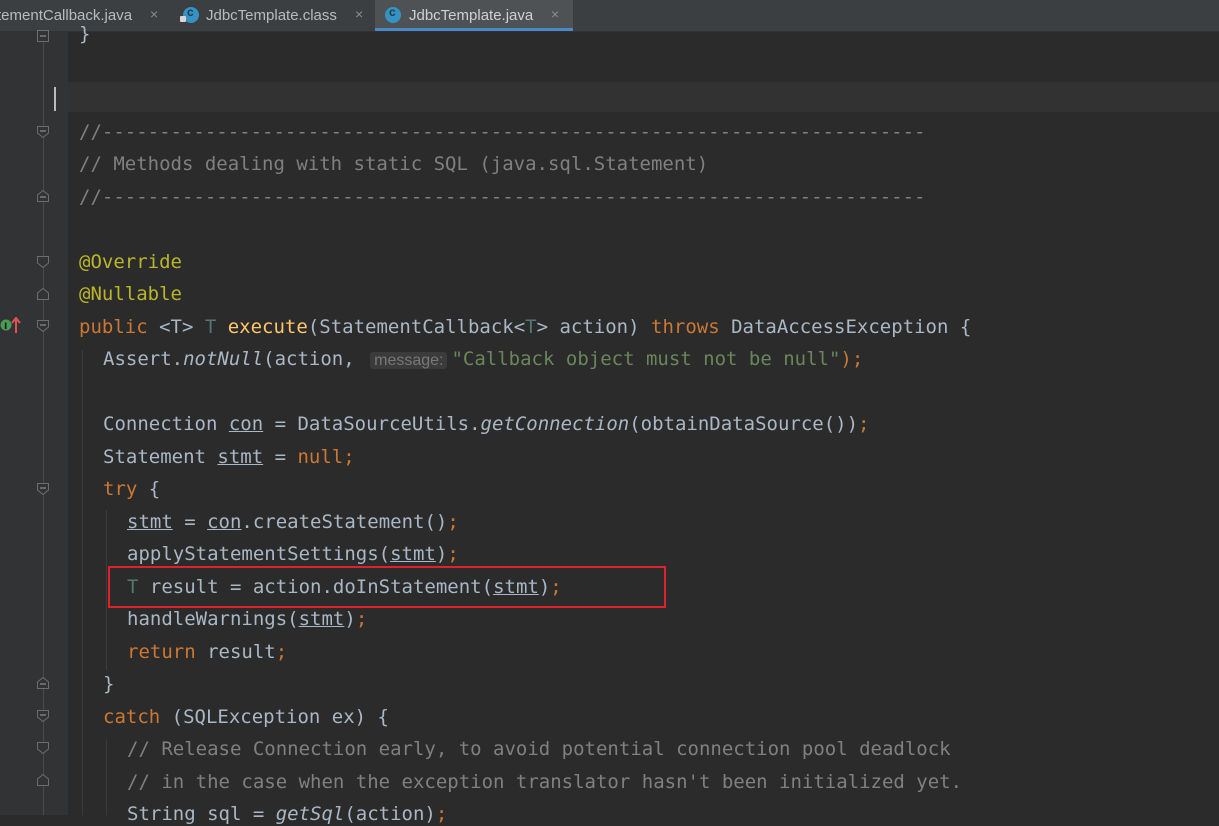 The image size is (1219, 826). I want to click on java-class-icon, so click(393, 14).